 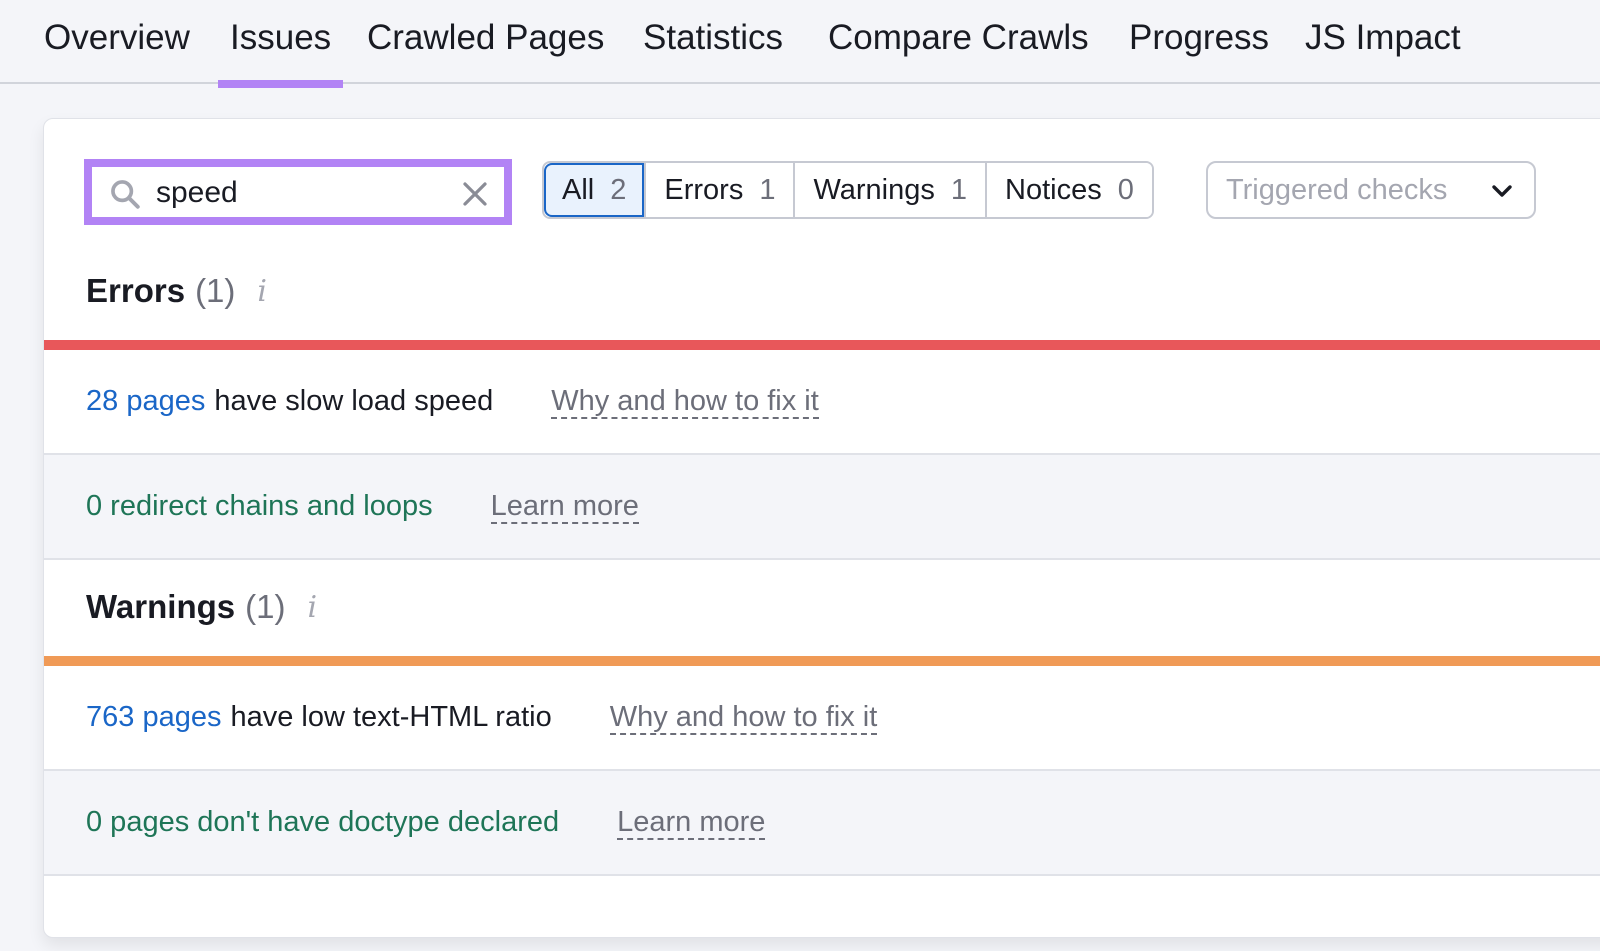 I want to click on tab-overview: Overview, so click(x=117, y=50).